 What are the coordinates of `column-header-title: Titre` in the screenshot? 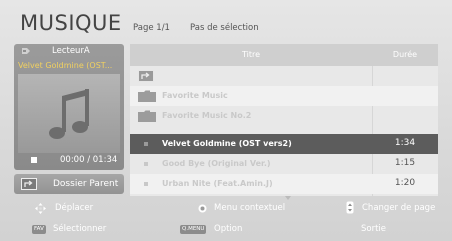 It's located at (251, 54).